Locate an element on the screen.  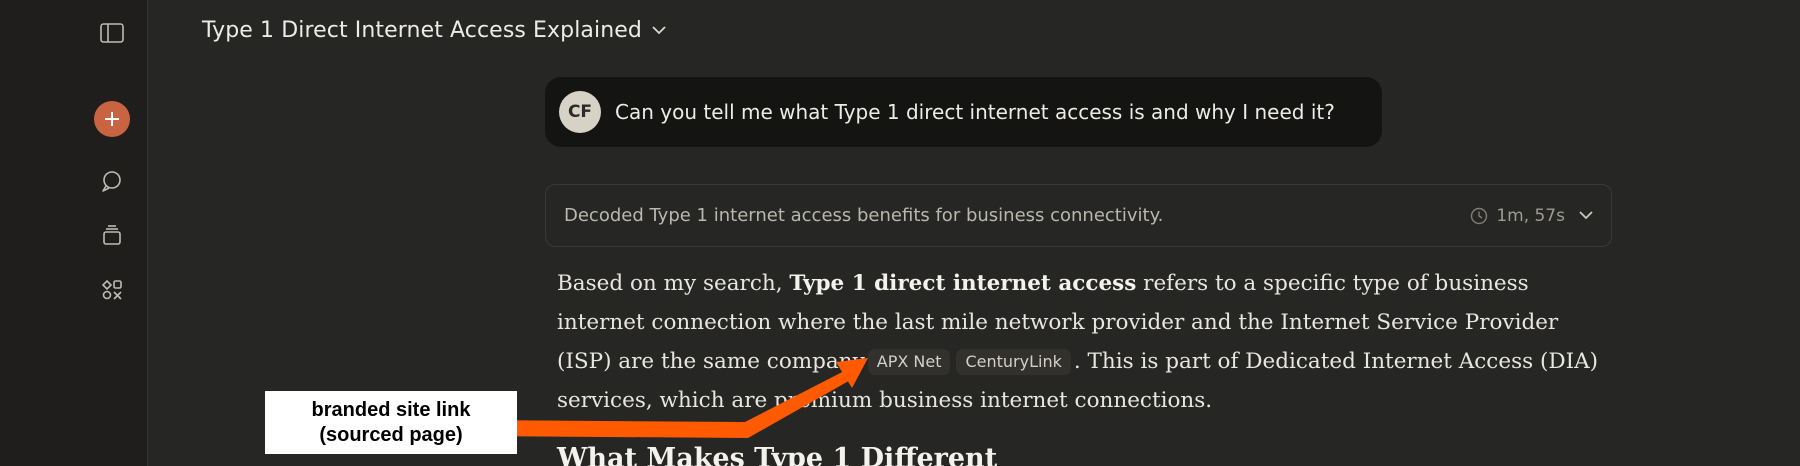
answer-heading: What Makes Type 1 Different is located at coordinates (777, 454).